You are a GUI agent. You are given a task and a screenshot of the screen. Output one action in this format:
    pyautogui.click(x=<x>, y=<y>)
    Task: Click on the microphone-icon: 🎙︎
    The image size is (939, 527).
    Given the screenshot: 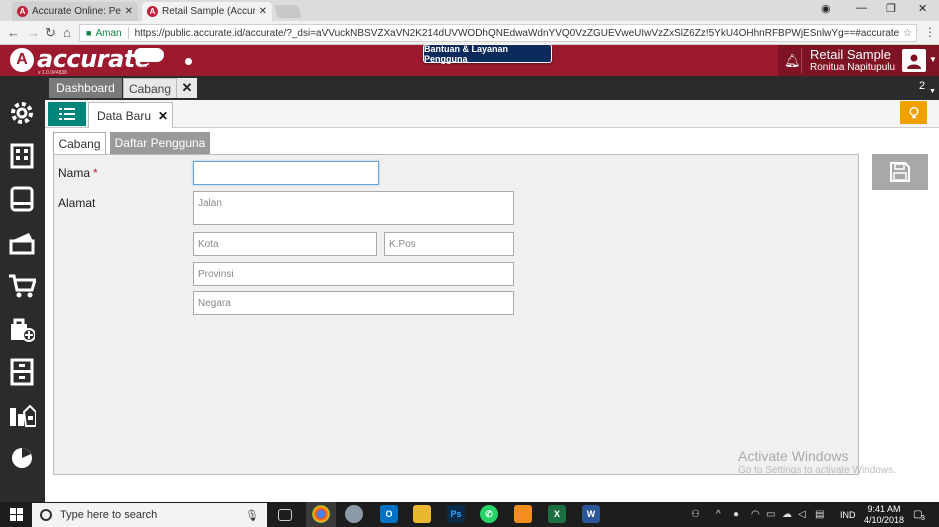 What is the action you would take?
    pyautogui.click(x=252, y=515)
    